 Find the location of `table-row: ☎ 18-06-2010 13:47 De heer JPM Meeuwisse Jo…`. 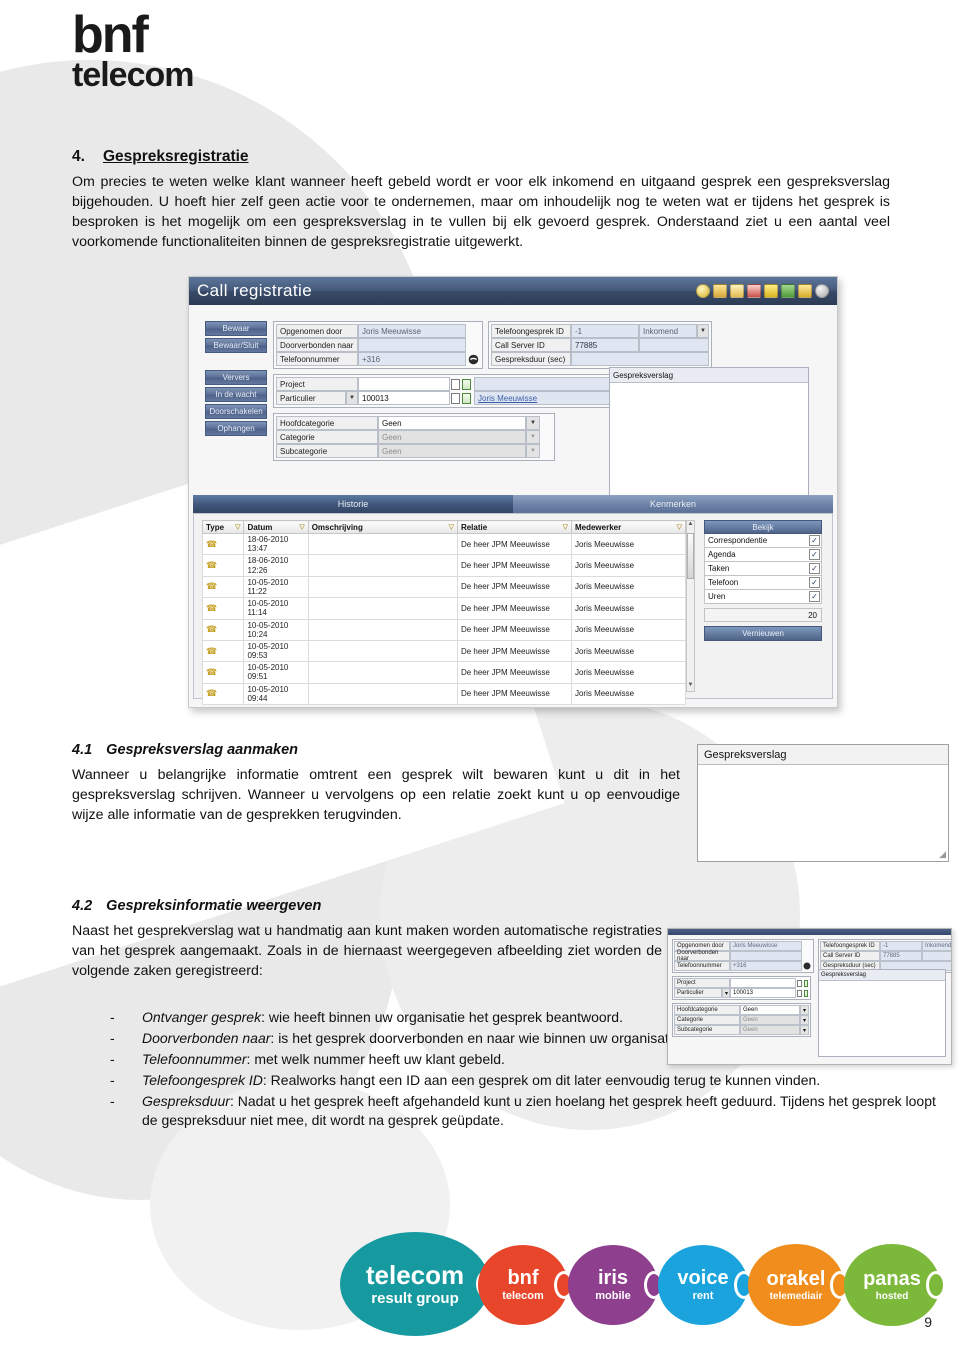

table-row: ☎ 18-06-2010 13:47 De heer JPM Meeuwisse Jo… is located at coordinates (444, 544).